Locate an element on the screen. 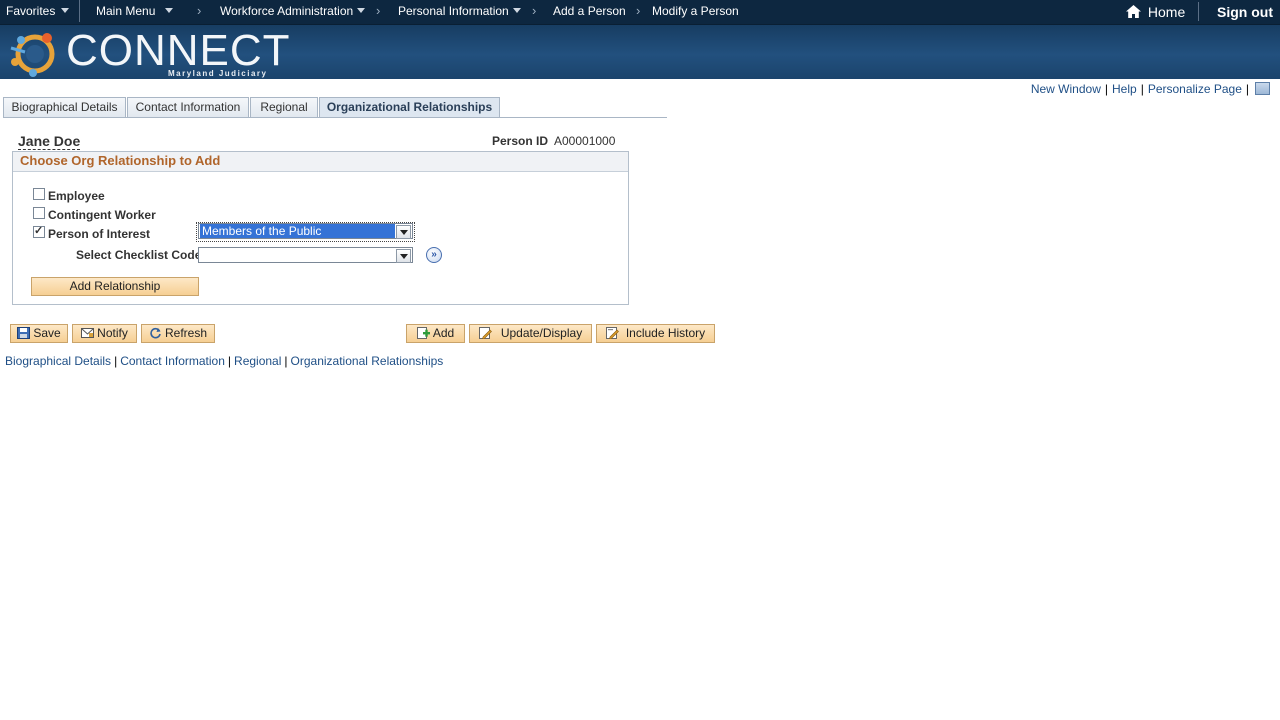 The width and height of the screenshot is (1280, 720). bottom-link-contact-information: Contact Information is located at coordinates (172, 361).